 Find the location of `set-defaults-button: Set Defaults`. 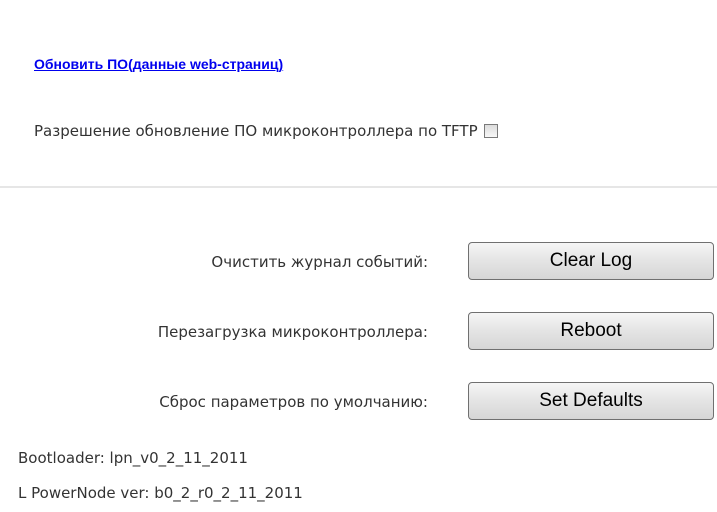

set-defaults-button: Set Defaults is located at coordinates (591, 401).